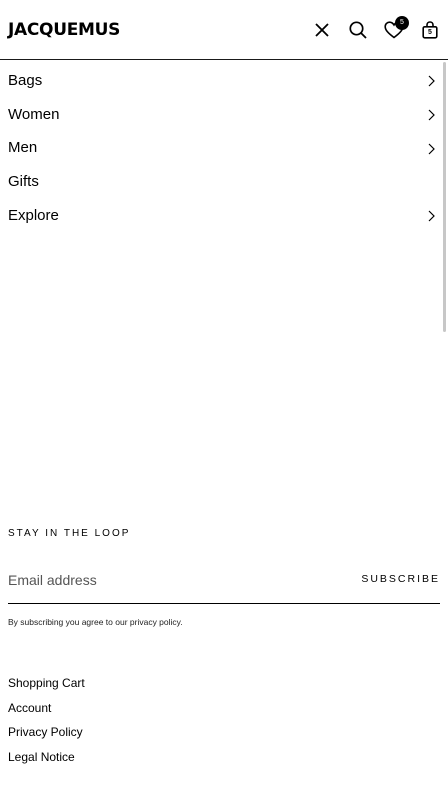 This screenshot has height=798, width=448. I want to click on brand-logo: JACQUEMUS, so click(64, 30).